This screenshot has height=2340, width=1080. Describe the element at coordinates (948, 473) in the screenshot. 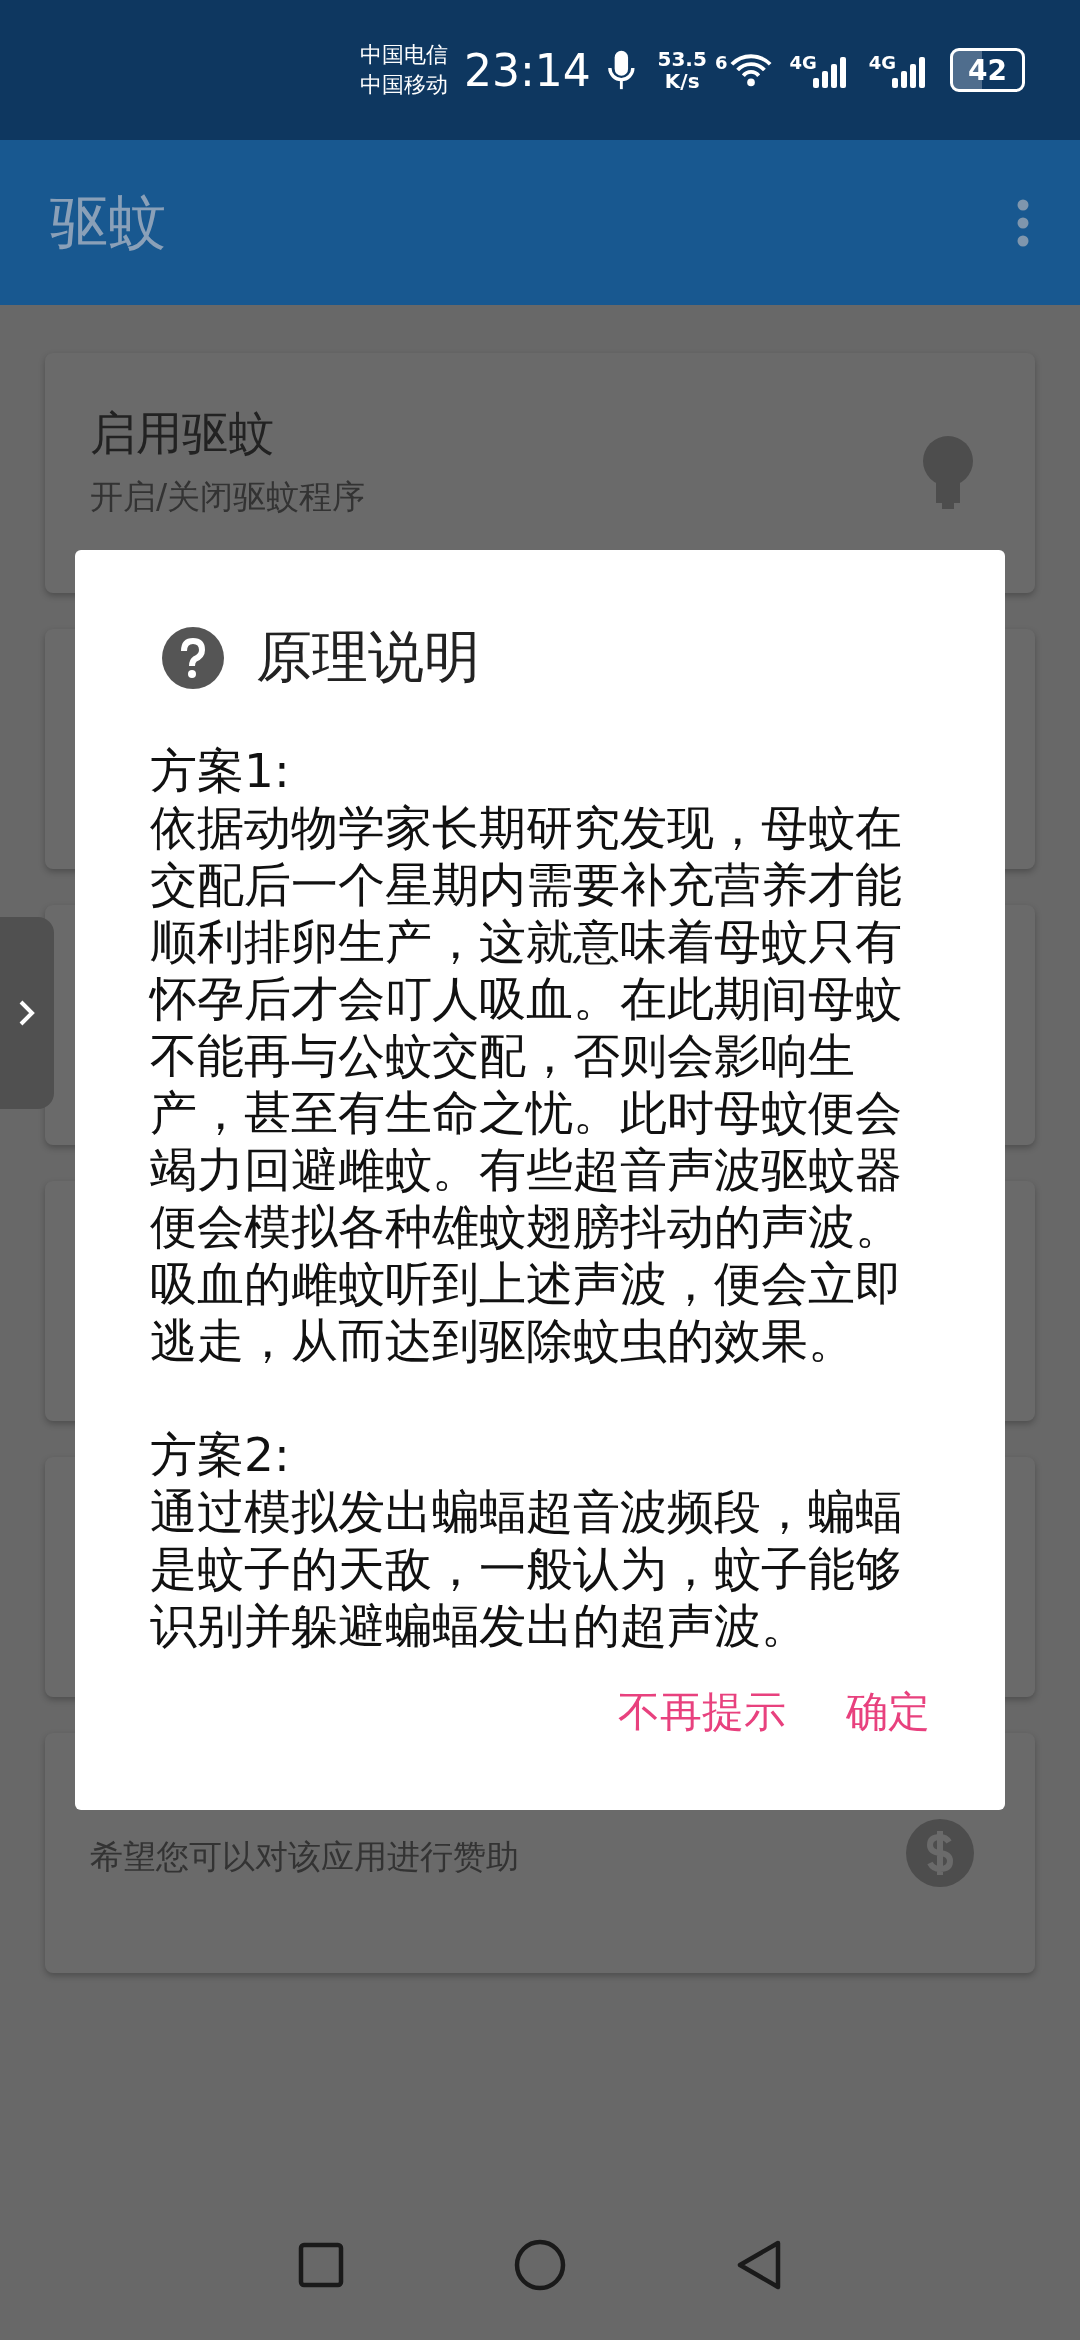

I see `lightbulb-icon` at that location.